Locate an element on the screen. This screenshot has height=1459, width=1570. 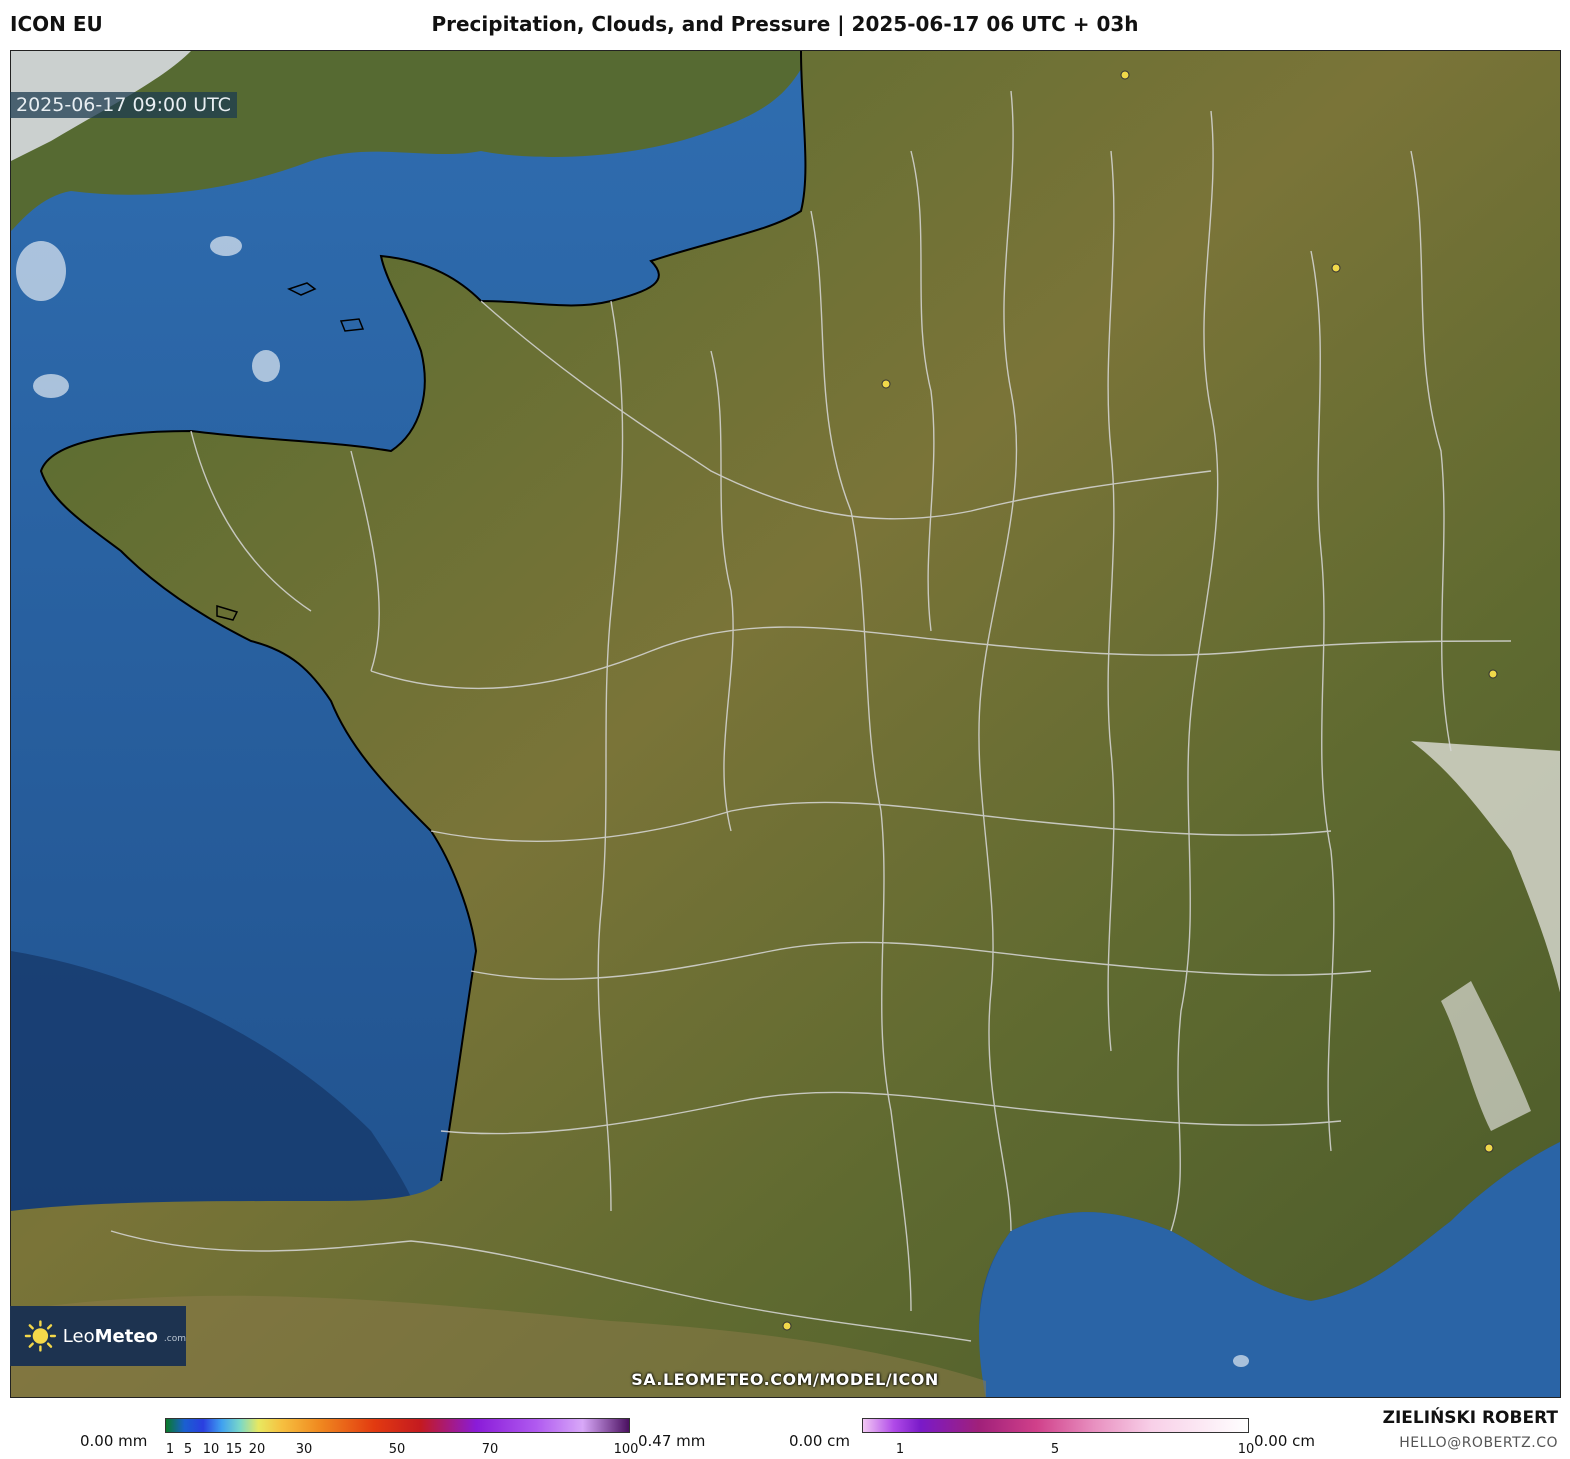
source-url: SA.LEOMETEO.COM/MODEL/ICON is located at coordinates (785, 1379).